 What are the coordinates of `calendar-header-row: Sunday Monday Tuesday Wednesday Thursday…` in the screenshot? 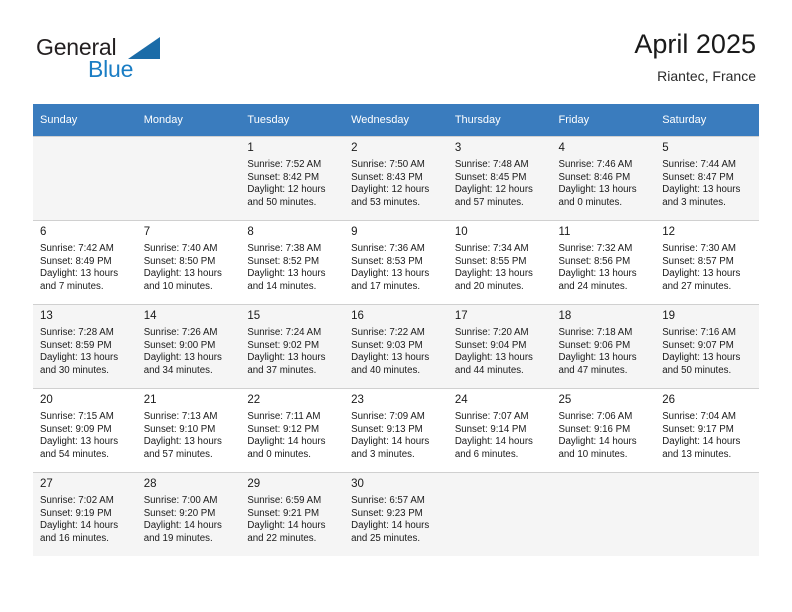 It's located at (396, 120).